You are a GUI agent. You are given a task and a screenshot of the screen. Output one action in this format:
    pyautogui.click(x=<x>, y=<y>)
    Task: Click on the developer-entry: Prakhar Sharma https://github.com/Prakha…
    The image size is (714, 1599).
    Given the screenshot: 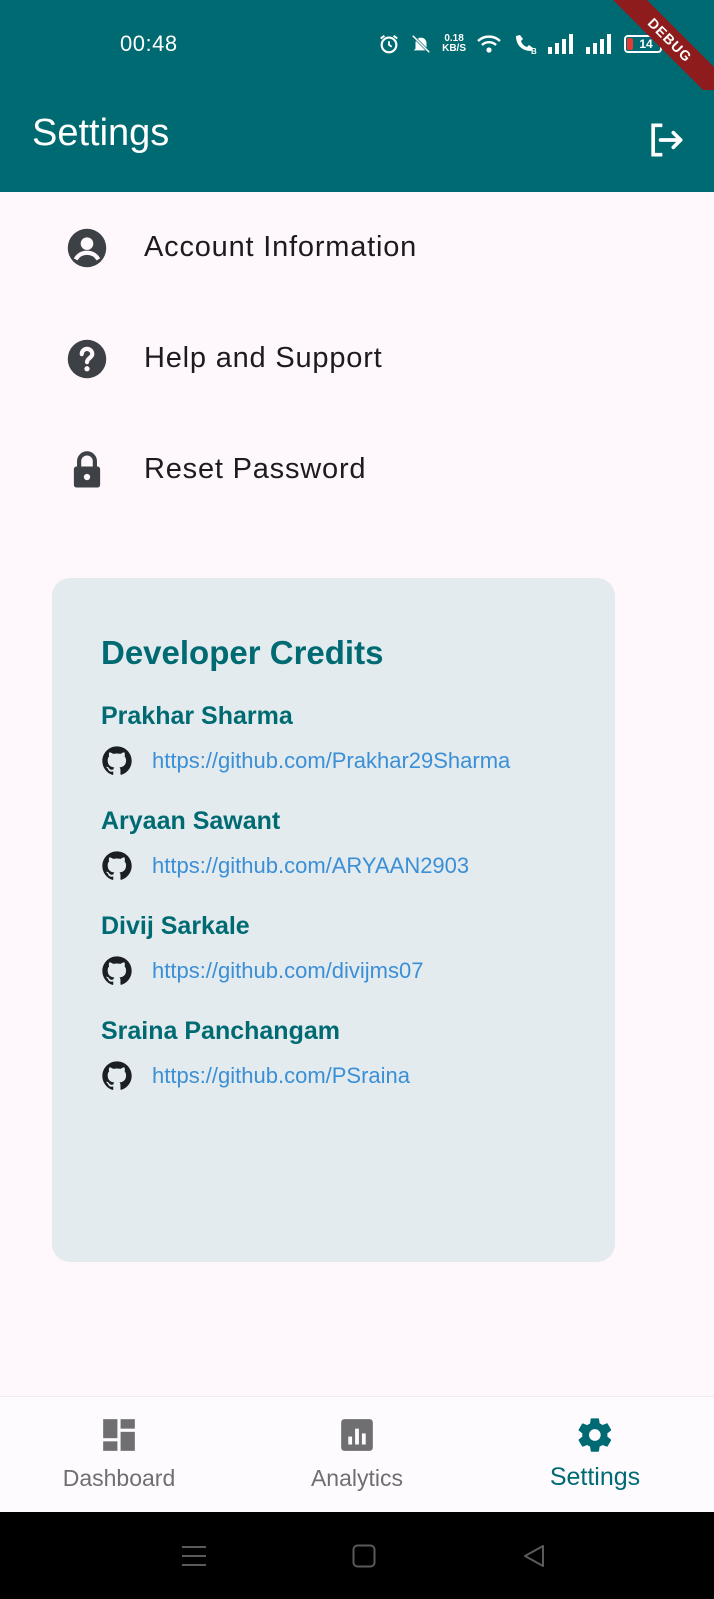 What is the action you would take?
    pyautogui.click(x=358, y=739)
    